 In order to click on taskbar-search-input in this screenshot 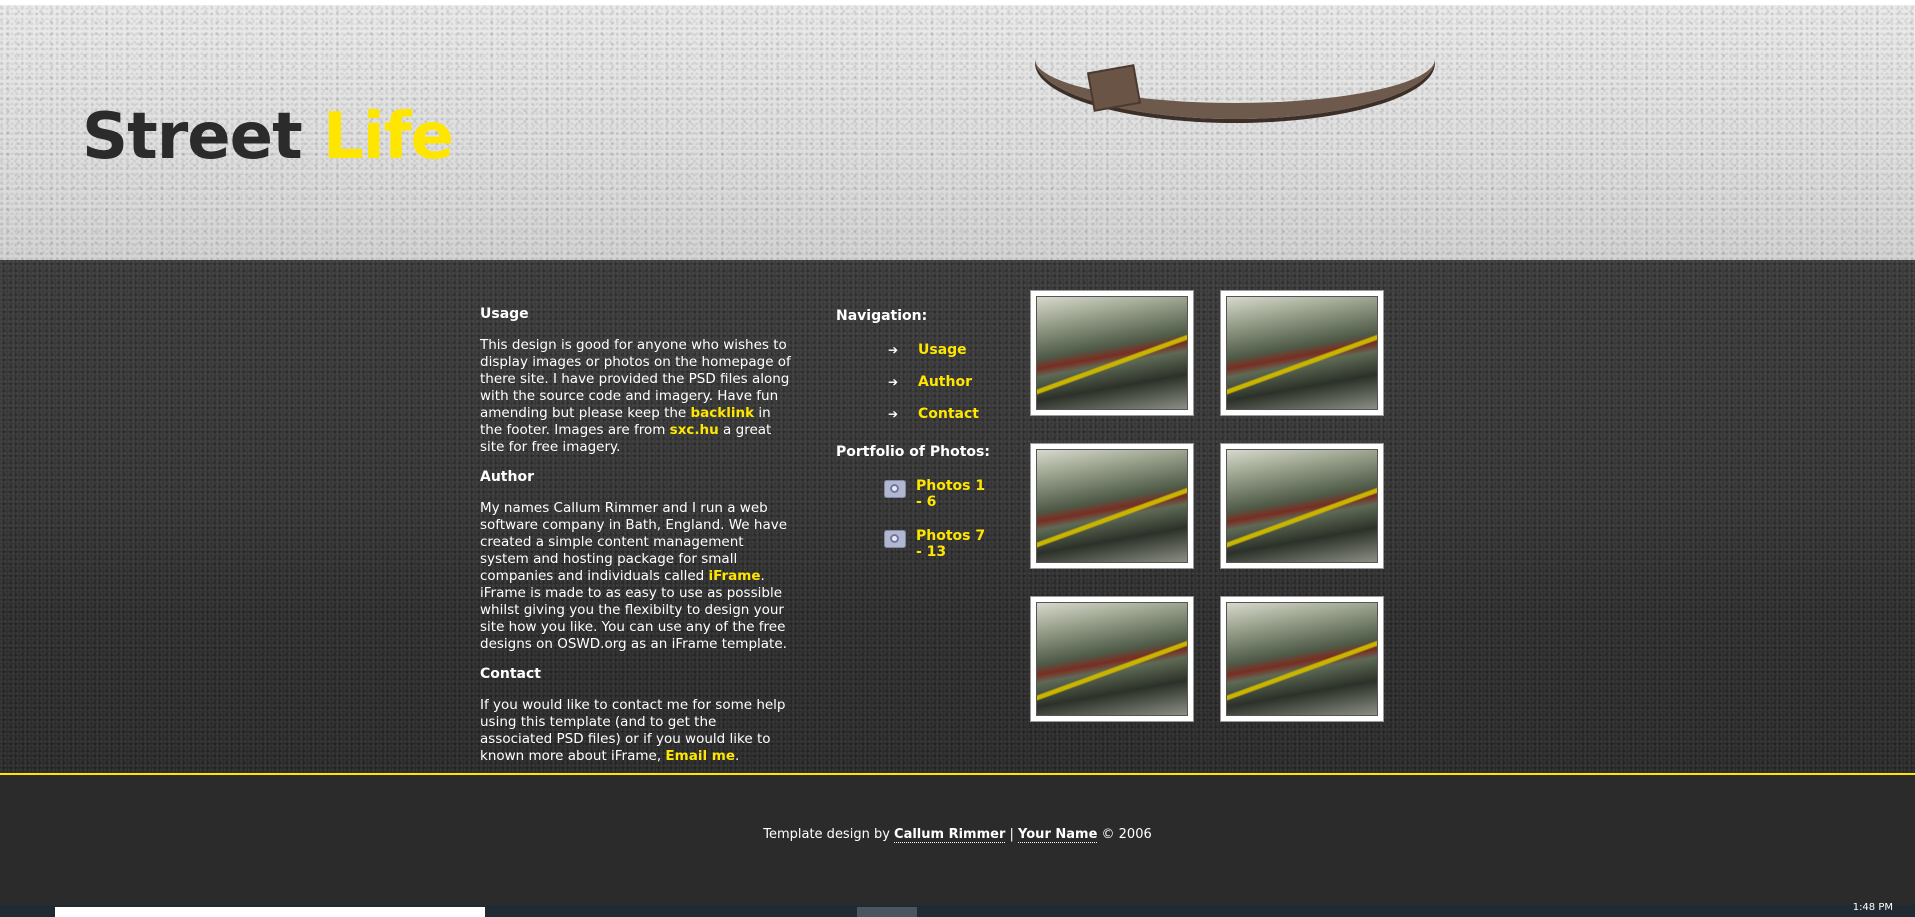, I will do `click(270, 912)`.